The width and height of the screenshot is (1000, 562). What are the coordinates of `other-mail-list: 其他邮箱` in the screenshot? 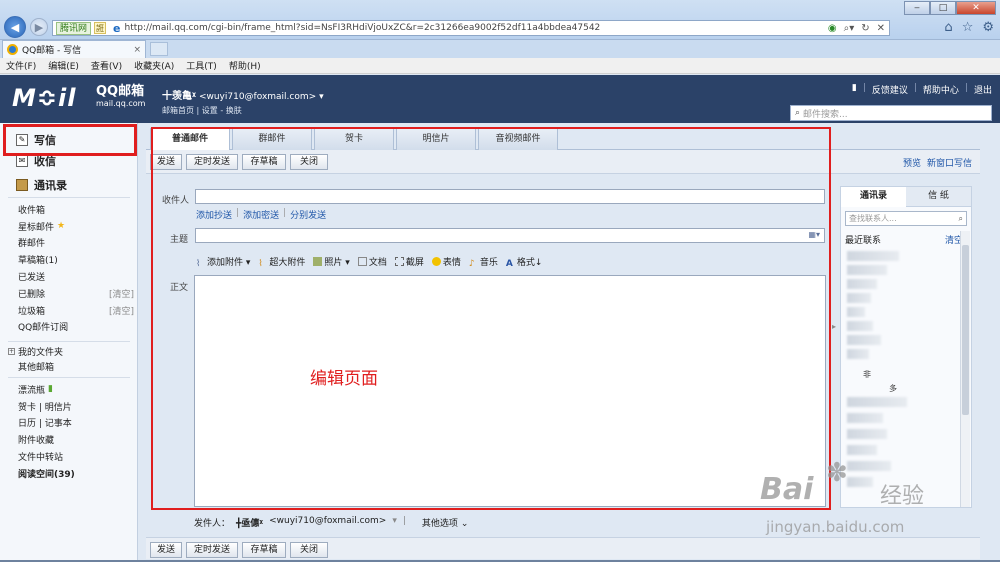 It's located at (76, 366).